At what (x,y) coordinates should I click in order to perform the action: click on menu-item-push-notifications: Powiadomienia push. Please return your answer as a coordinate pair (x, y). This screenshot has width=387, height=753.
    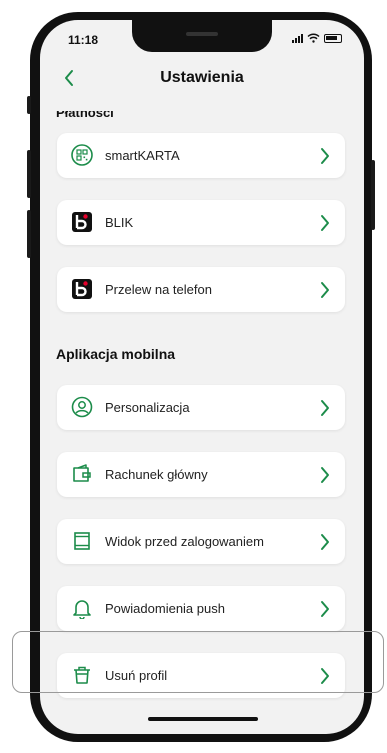
    Looking at the image, I should click on (201, 608).